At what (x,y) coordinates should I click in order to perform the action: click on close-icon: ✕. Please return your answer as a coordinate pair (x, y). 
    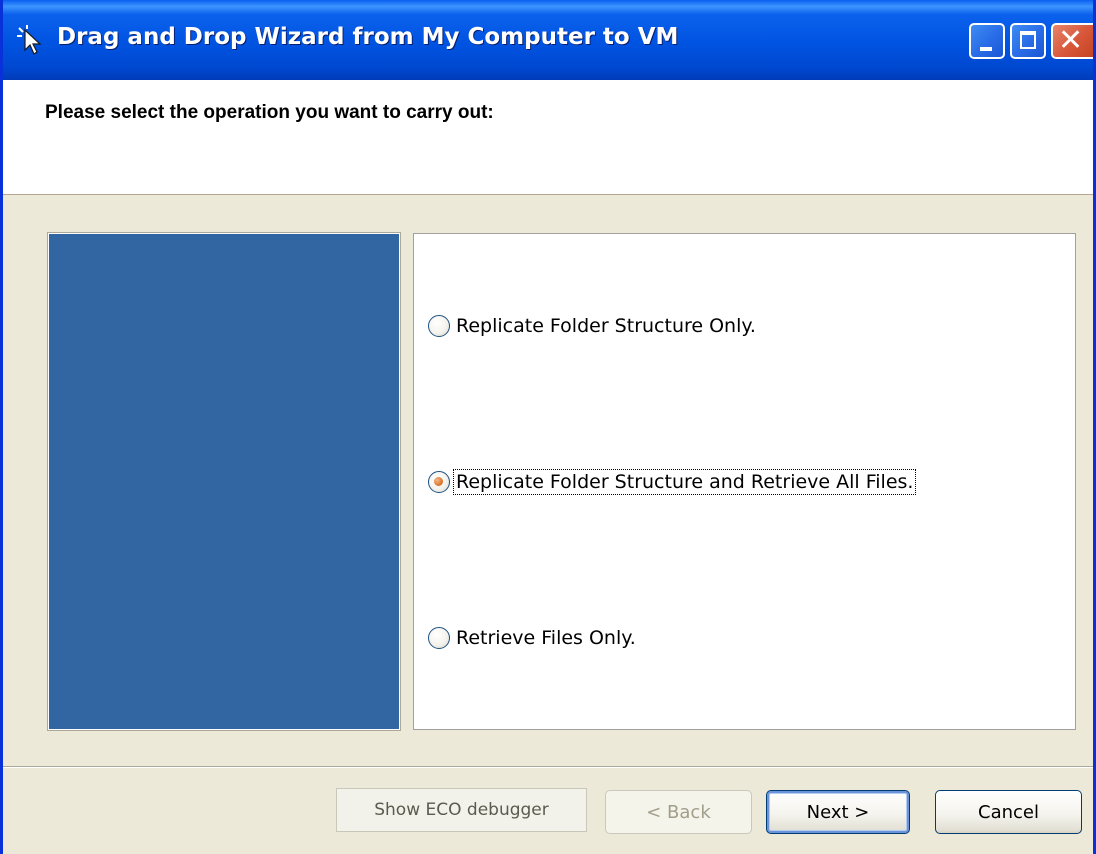
    Looking at the image, I should click on (1071, 40).